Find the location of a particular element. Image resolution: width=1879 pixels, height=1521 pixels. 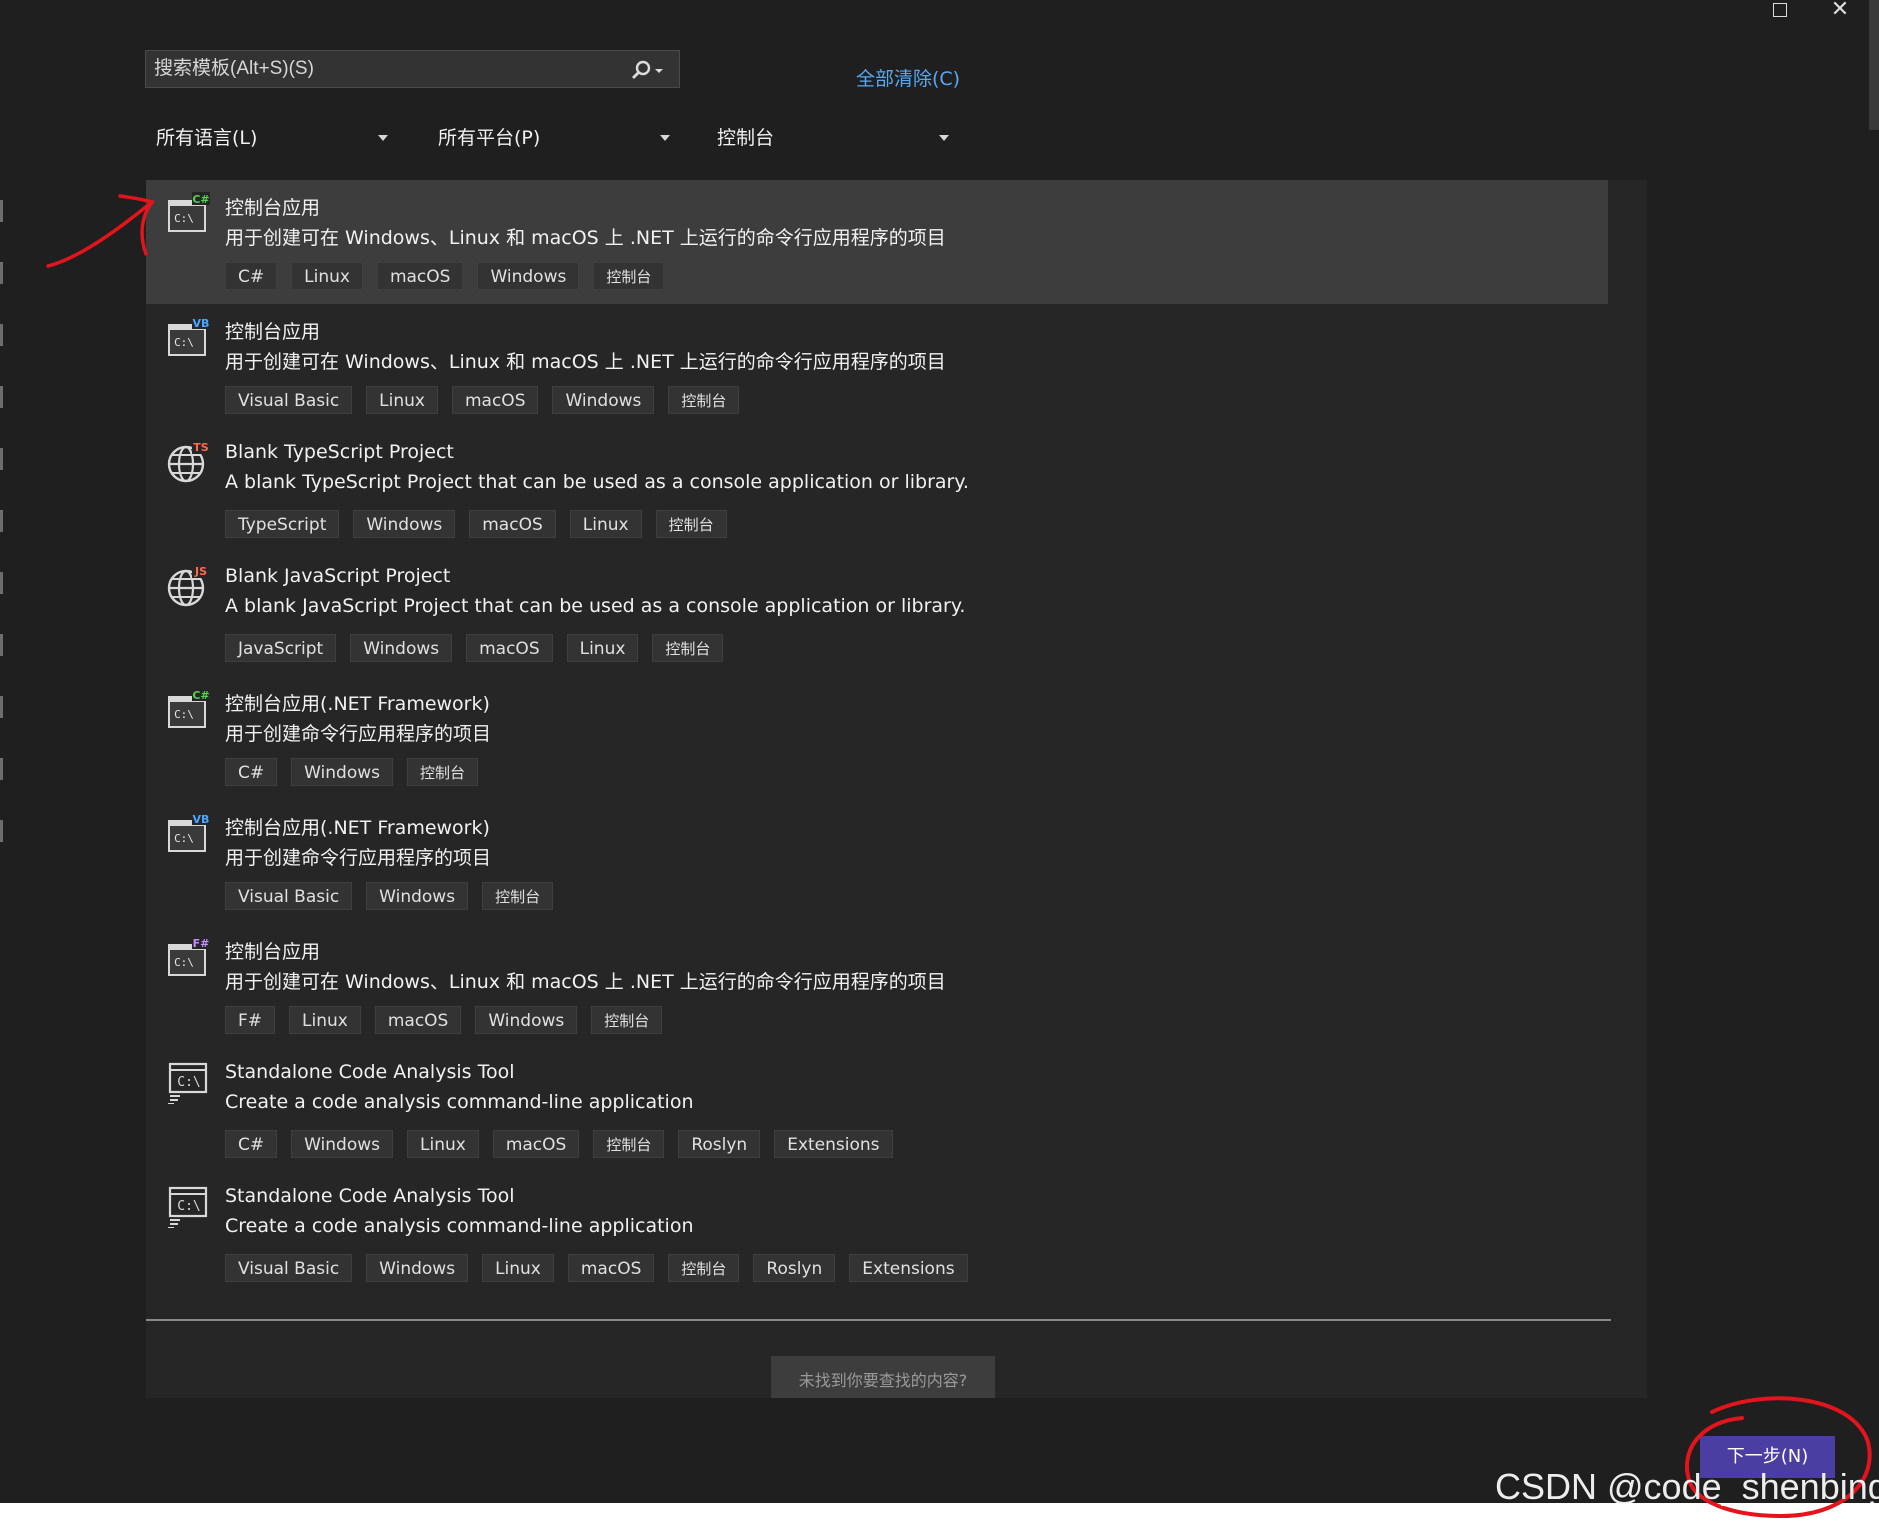

template-tags: C# Windows 控制台 is located at coordinates (352, 772).